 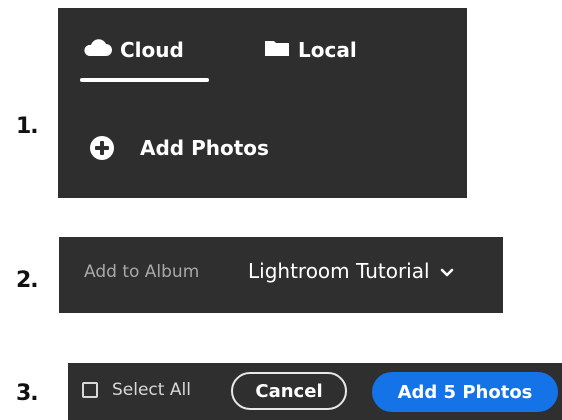 I want to click on chevron-down-icon, so click(x=447, y=271).